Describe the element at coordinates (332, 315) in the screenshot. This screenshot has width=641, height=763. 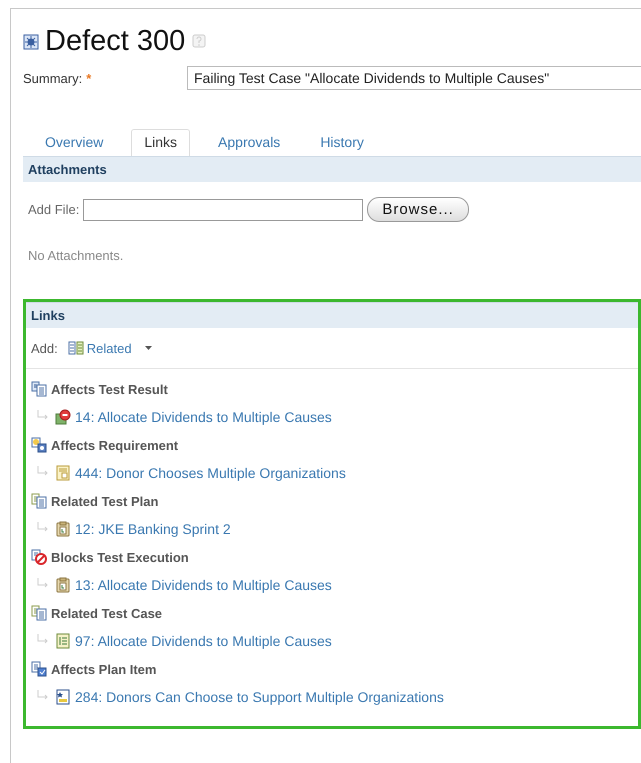
I see `section-header: Links` at that location.